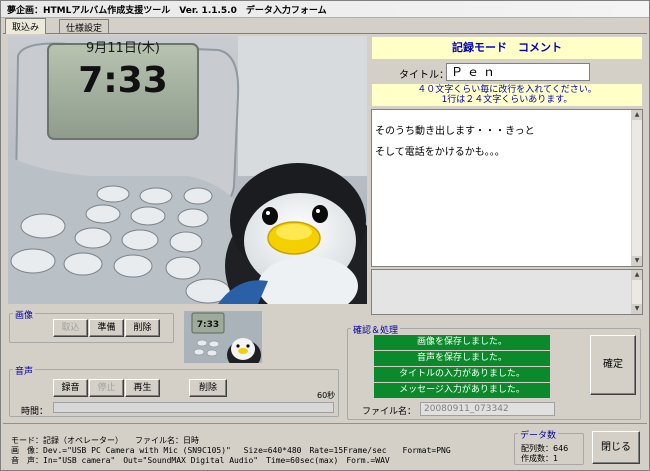 The width and height of the screenshot is (650, 471). What do you see at coordinates (462, 374) in the screenshot?
I see `status-title-entered: タイトルの入力がありました。` at bounding box center [462, 374].